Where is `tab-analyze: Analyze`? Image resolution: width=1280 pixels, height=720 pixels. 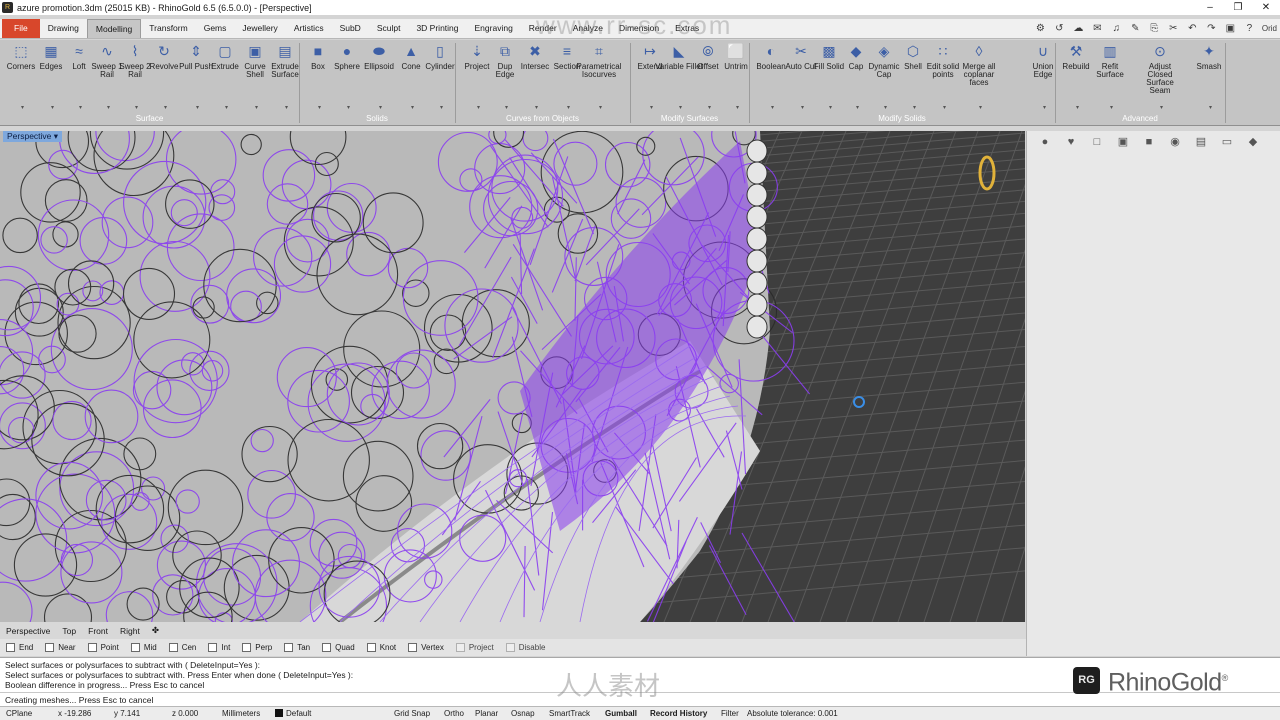 tab-analyze: Analyze is located at coordinates (588, 28).